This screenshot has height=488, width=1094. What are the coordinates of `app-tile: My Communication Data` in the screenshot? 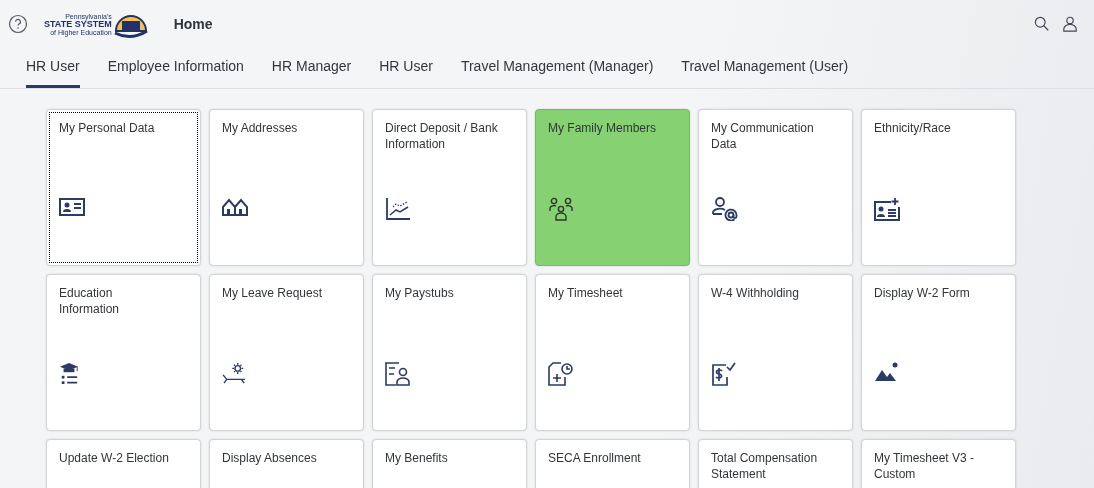 It's located at (775, 187).